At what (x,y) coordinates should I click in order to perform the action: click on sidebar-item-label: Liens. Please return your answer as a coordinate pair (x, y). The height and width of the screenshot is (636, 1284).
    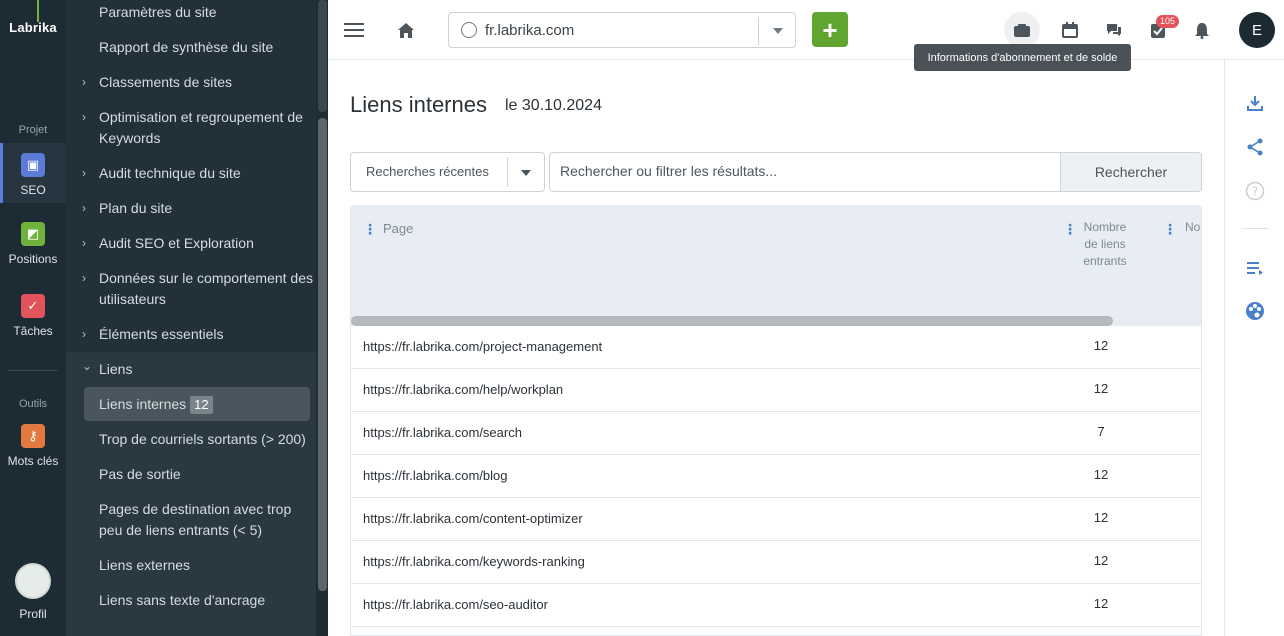
    Looking at the image, I should click on (116, 369).